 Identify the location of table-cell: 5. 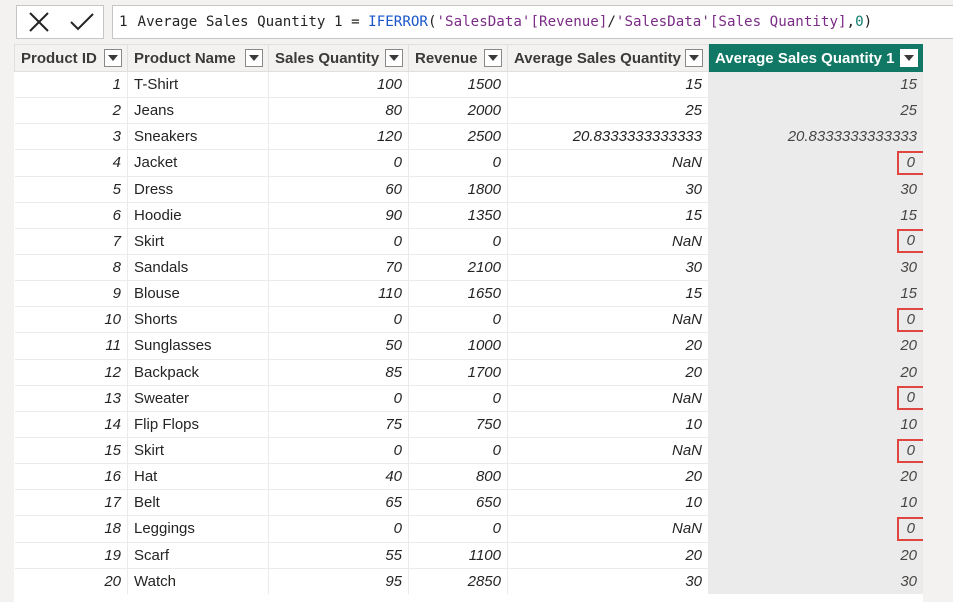
(71, 189).